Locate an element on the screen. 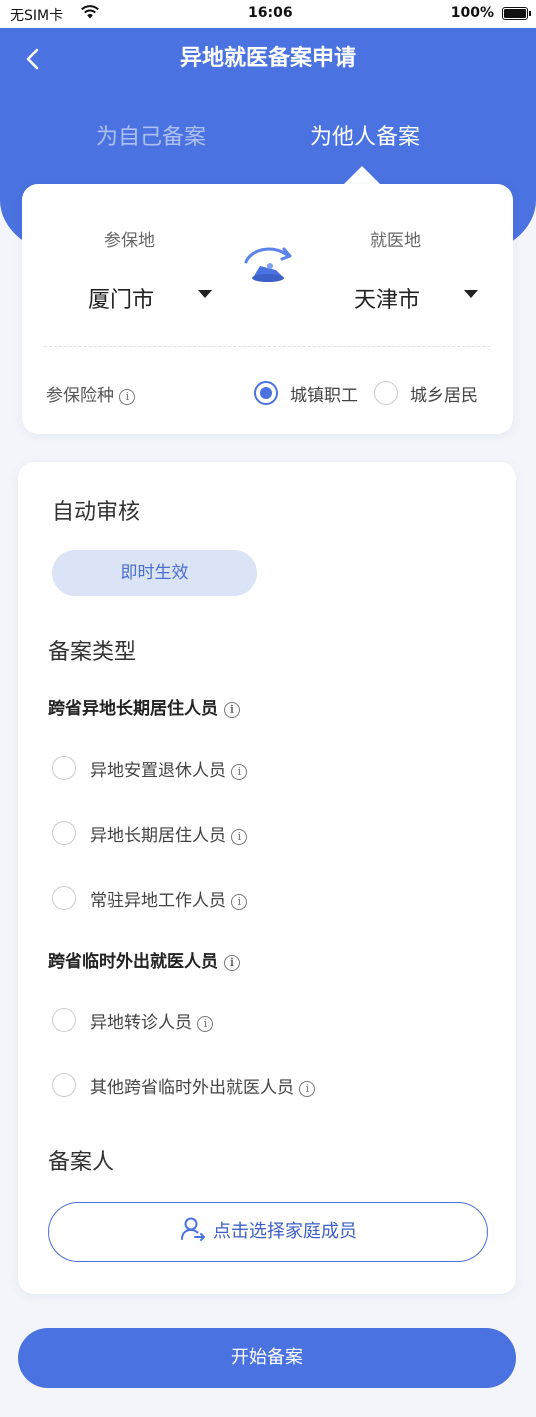 Image resolution: width=536 pixels, height=1417 pixels. status-bar: 无SIM卡 16:06 100% is located at coordinates (268, 14).